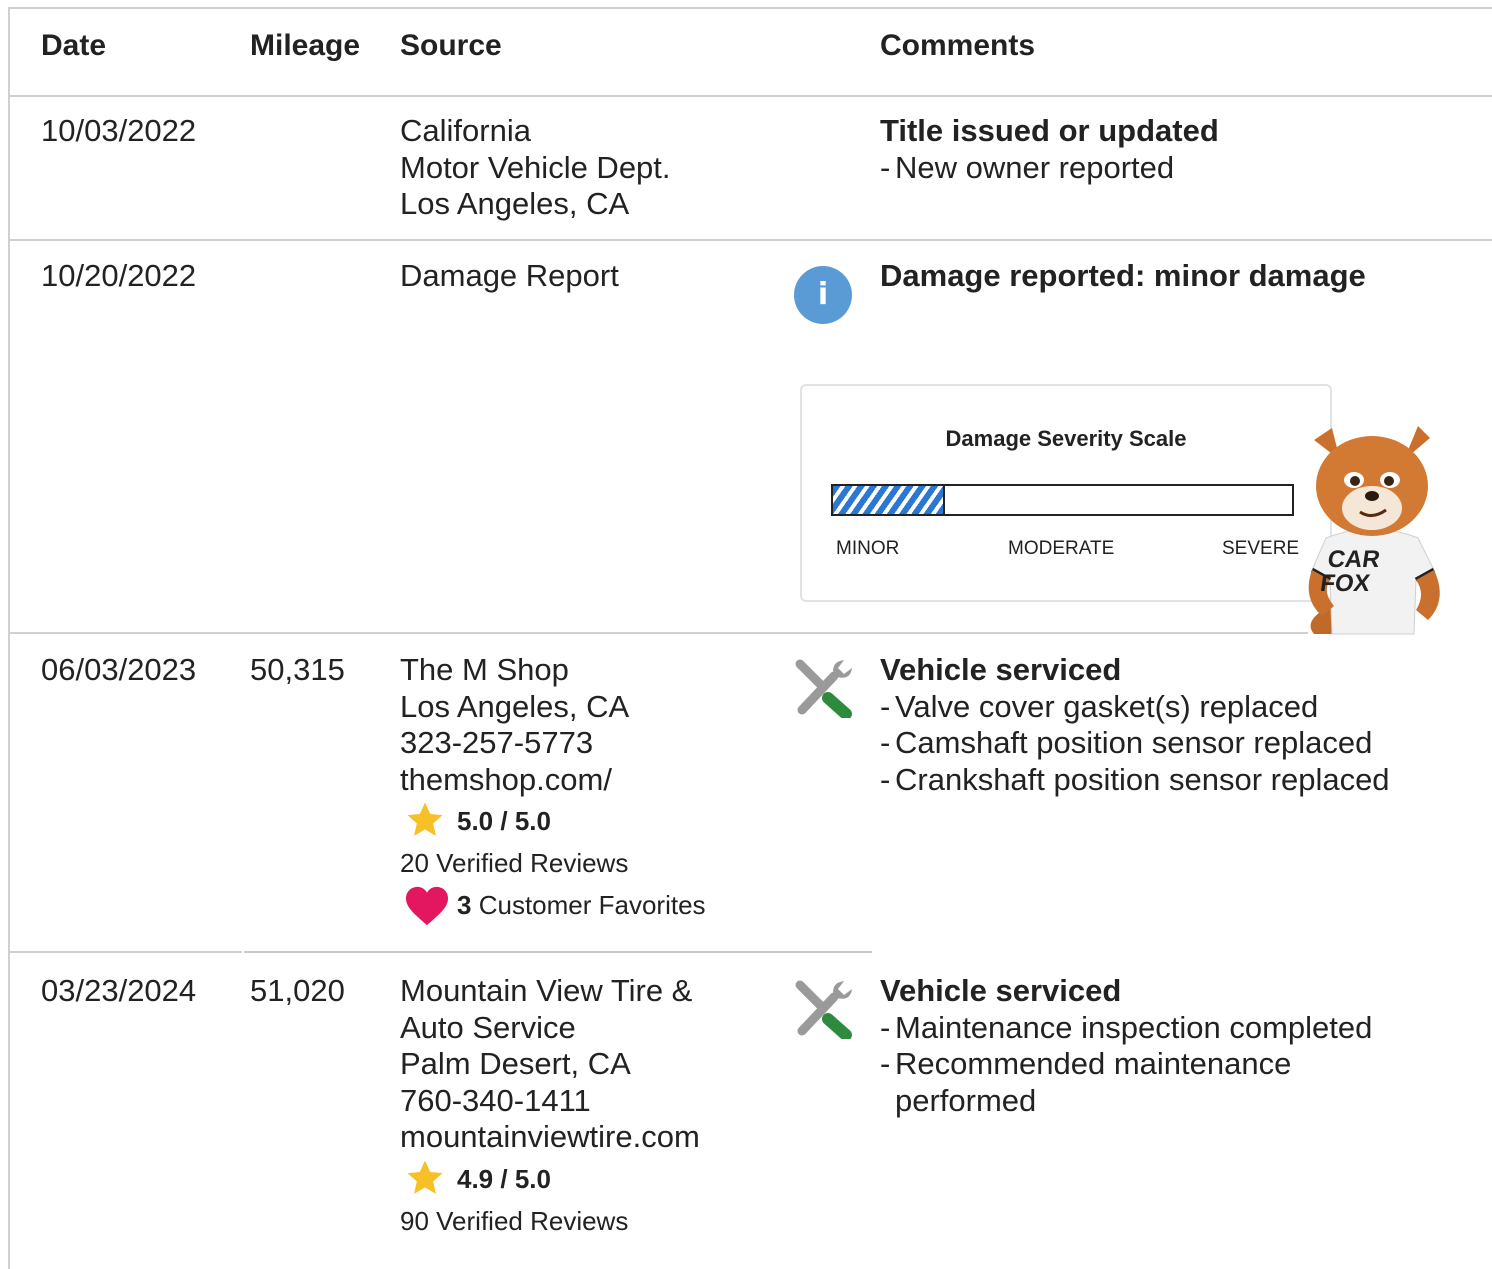  Describe the element at coordinates (297, 990) in the screenshot. I see `row-mileage: 51,020` at that location.